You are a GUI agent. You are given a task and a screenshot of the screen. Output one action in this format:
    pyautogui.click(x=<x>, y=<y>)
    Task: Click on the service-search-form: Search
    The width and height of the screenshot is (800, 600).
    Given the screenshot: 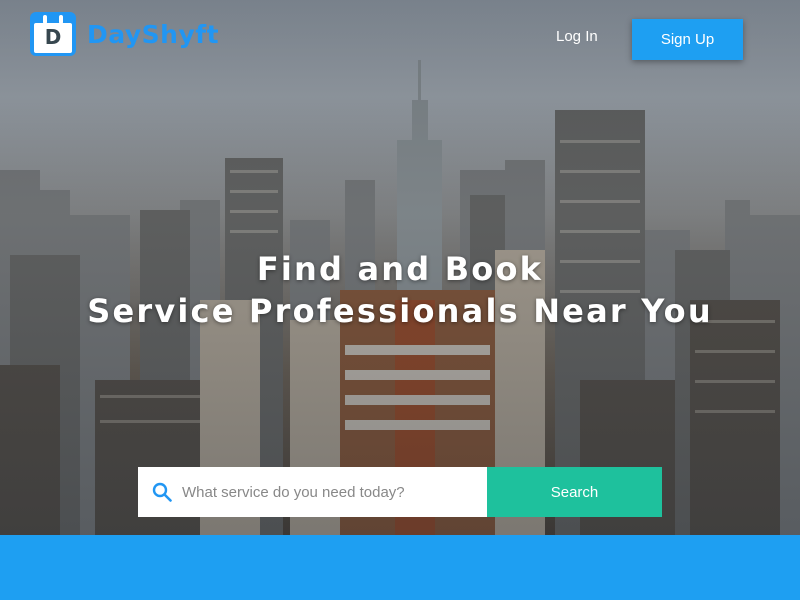 What is the action you would take?
    pyautogui.click(x=400, y=492)
    